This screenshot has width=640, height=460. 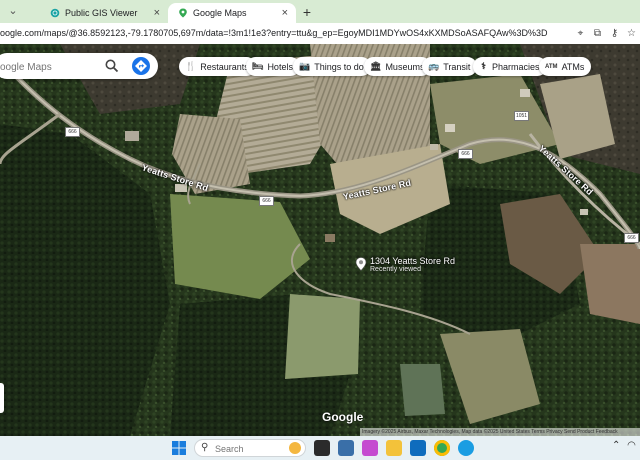 What do you see at coordinates (295, 448) in the screenshot?
I see `search-highlight-icon` at bounding box center [295, 448].